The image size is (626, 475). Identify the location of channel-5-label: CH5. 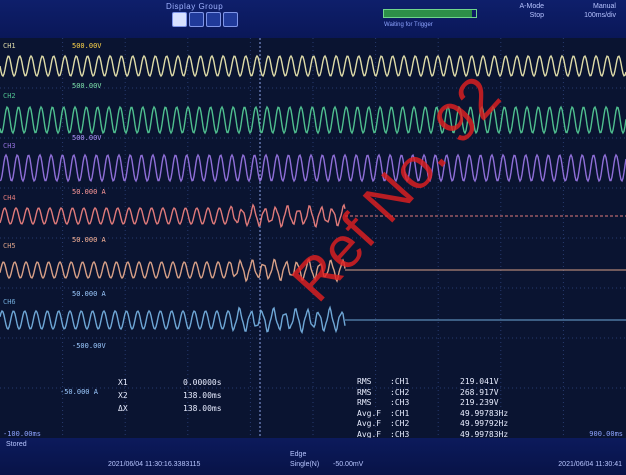
(9, 246).